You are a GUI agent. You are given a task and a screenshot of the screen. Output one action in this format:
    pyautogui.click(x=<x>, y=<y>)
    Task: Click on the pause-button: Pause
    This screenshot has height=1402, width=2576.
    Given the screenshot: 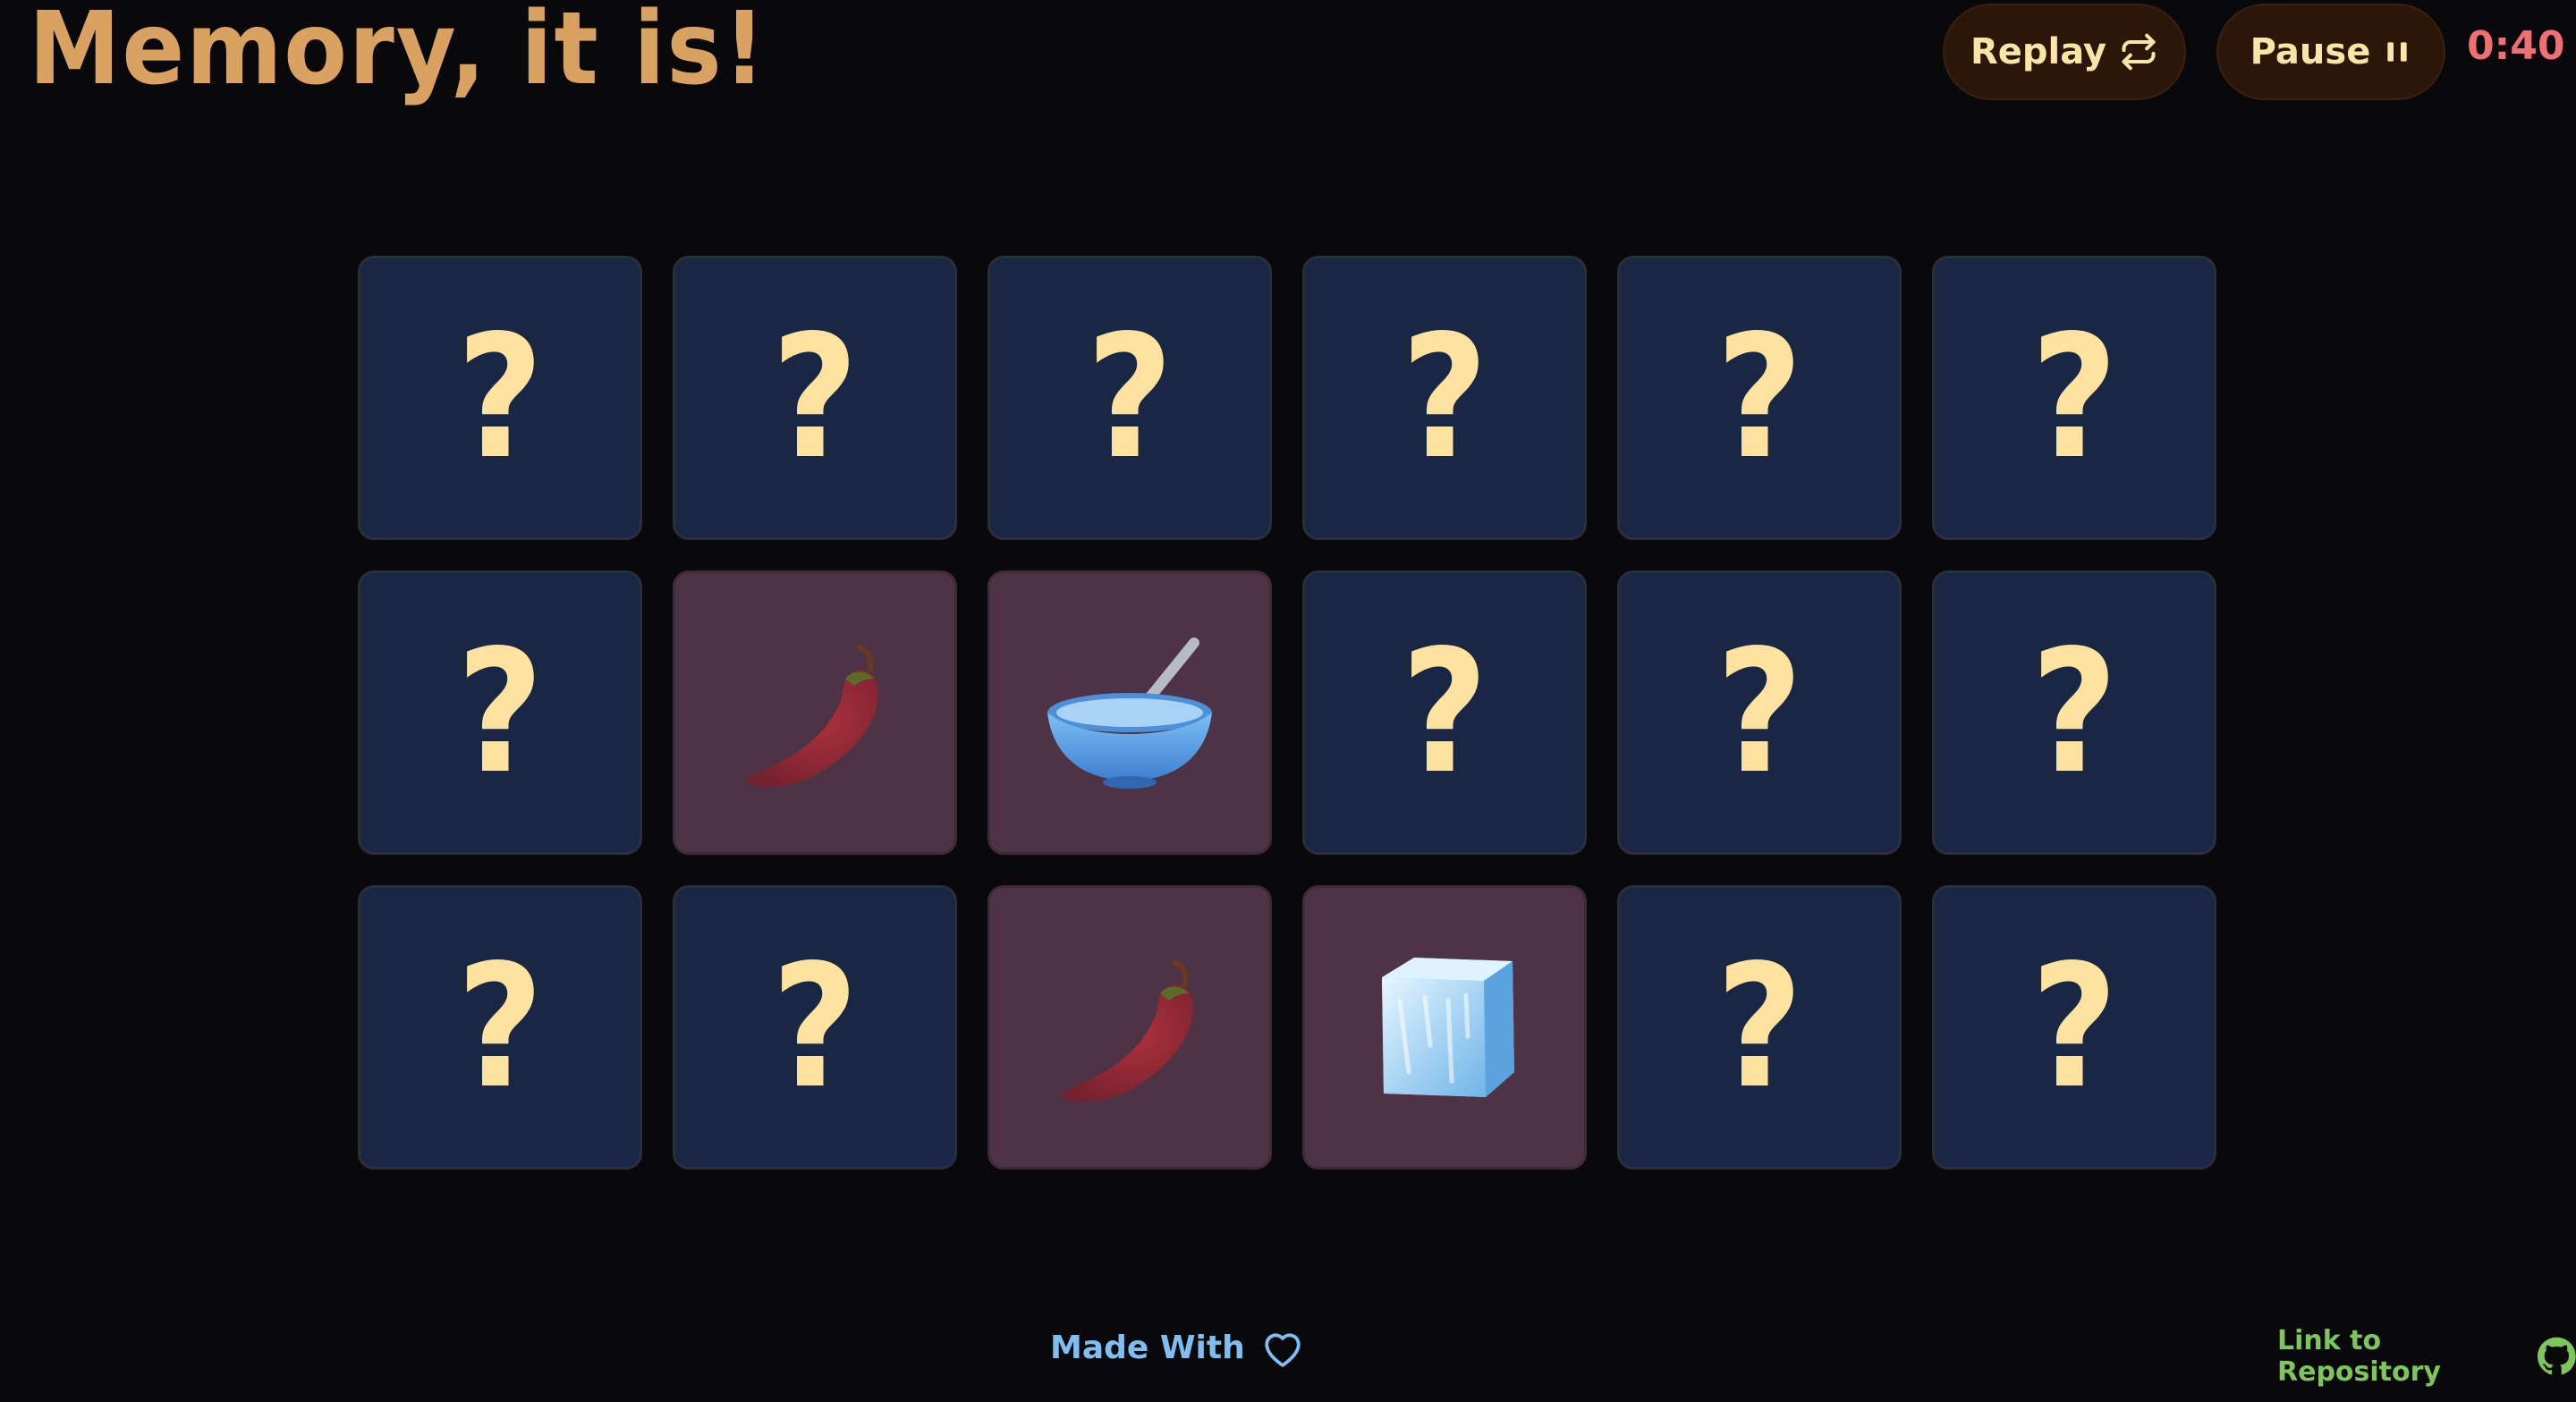 What is the action you would take?
    pyautogui.click(x=2330, y=52)
    